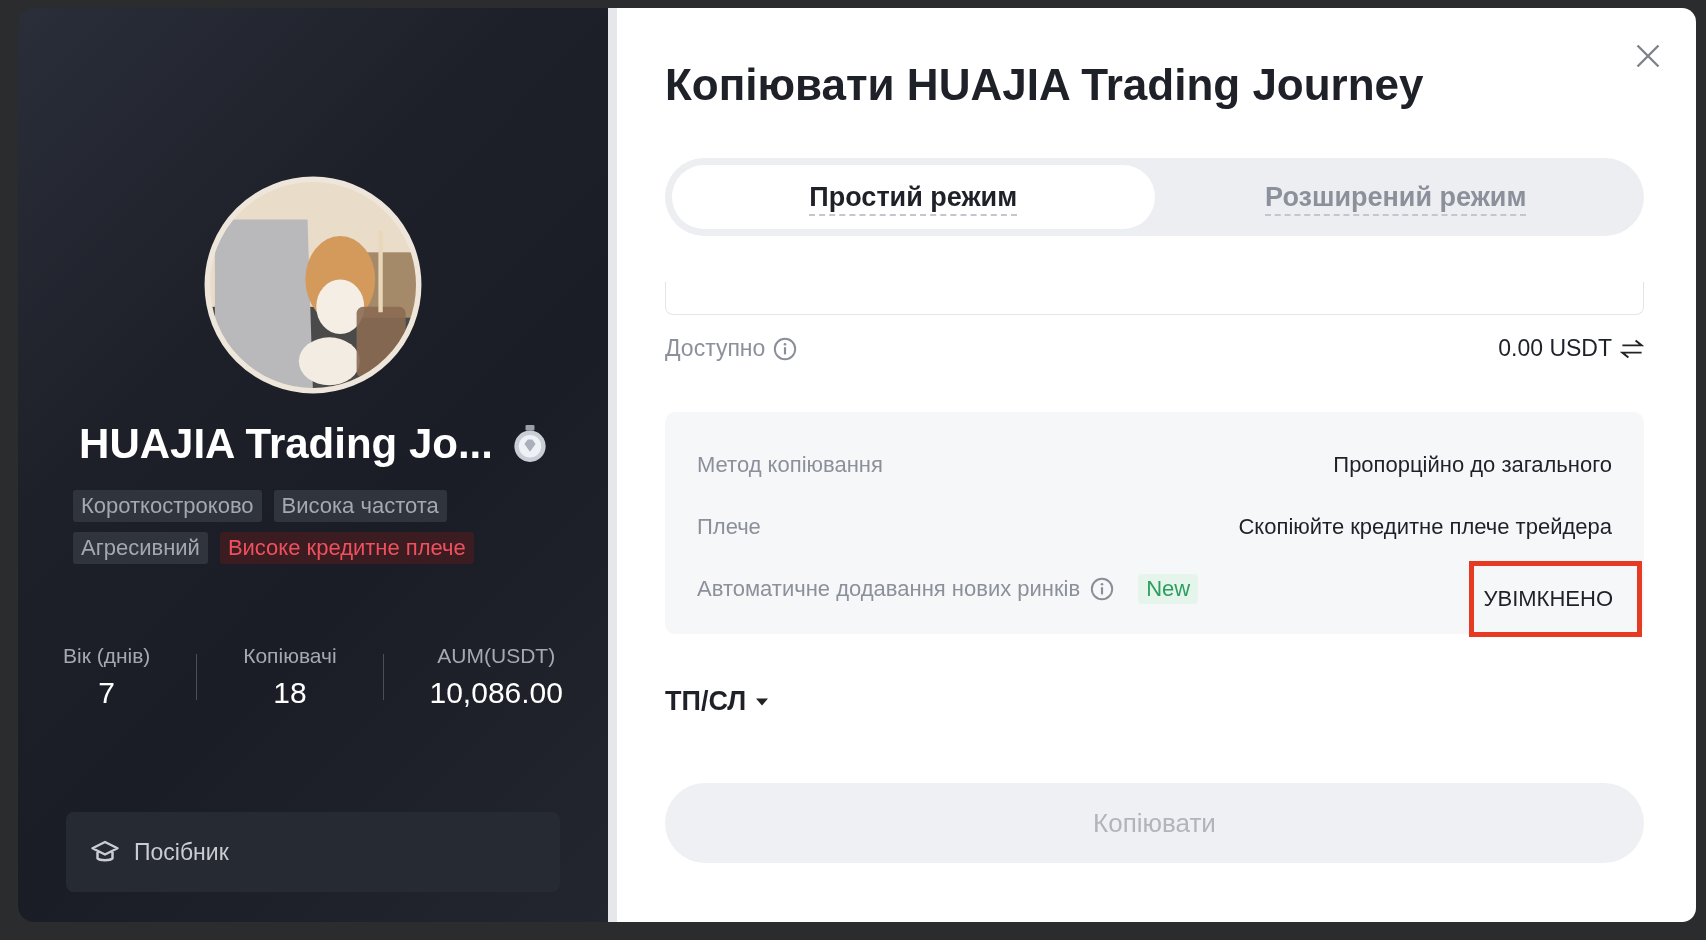 This screenshot has width=1706, height=940. What do you see at coordinates (1555, 599) in the screenshot?
I see `setting-value: УВІМКНЕНО` at bounding box center [1555, 599].